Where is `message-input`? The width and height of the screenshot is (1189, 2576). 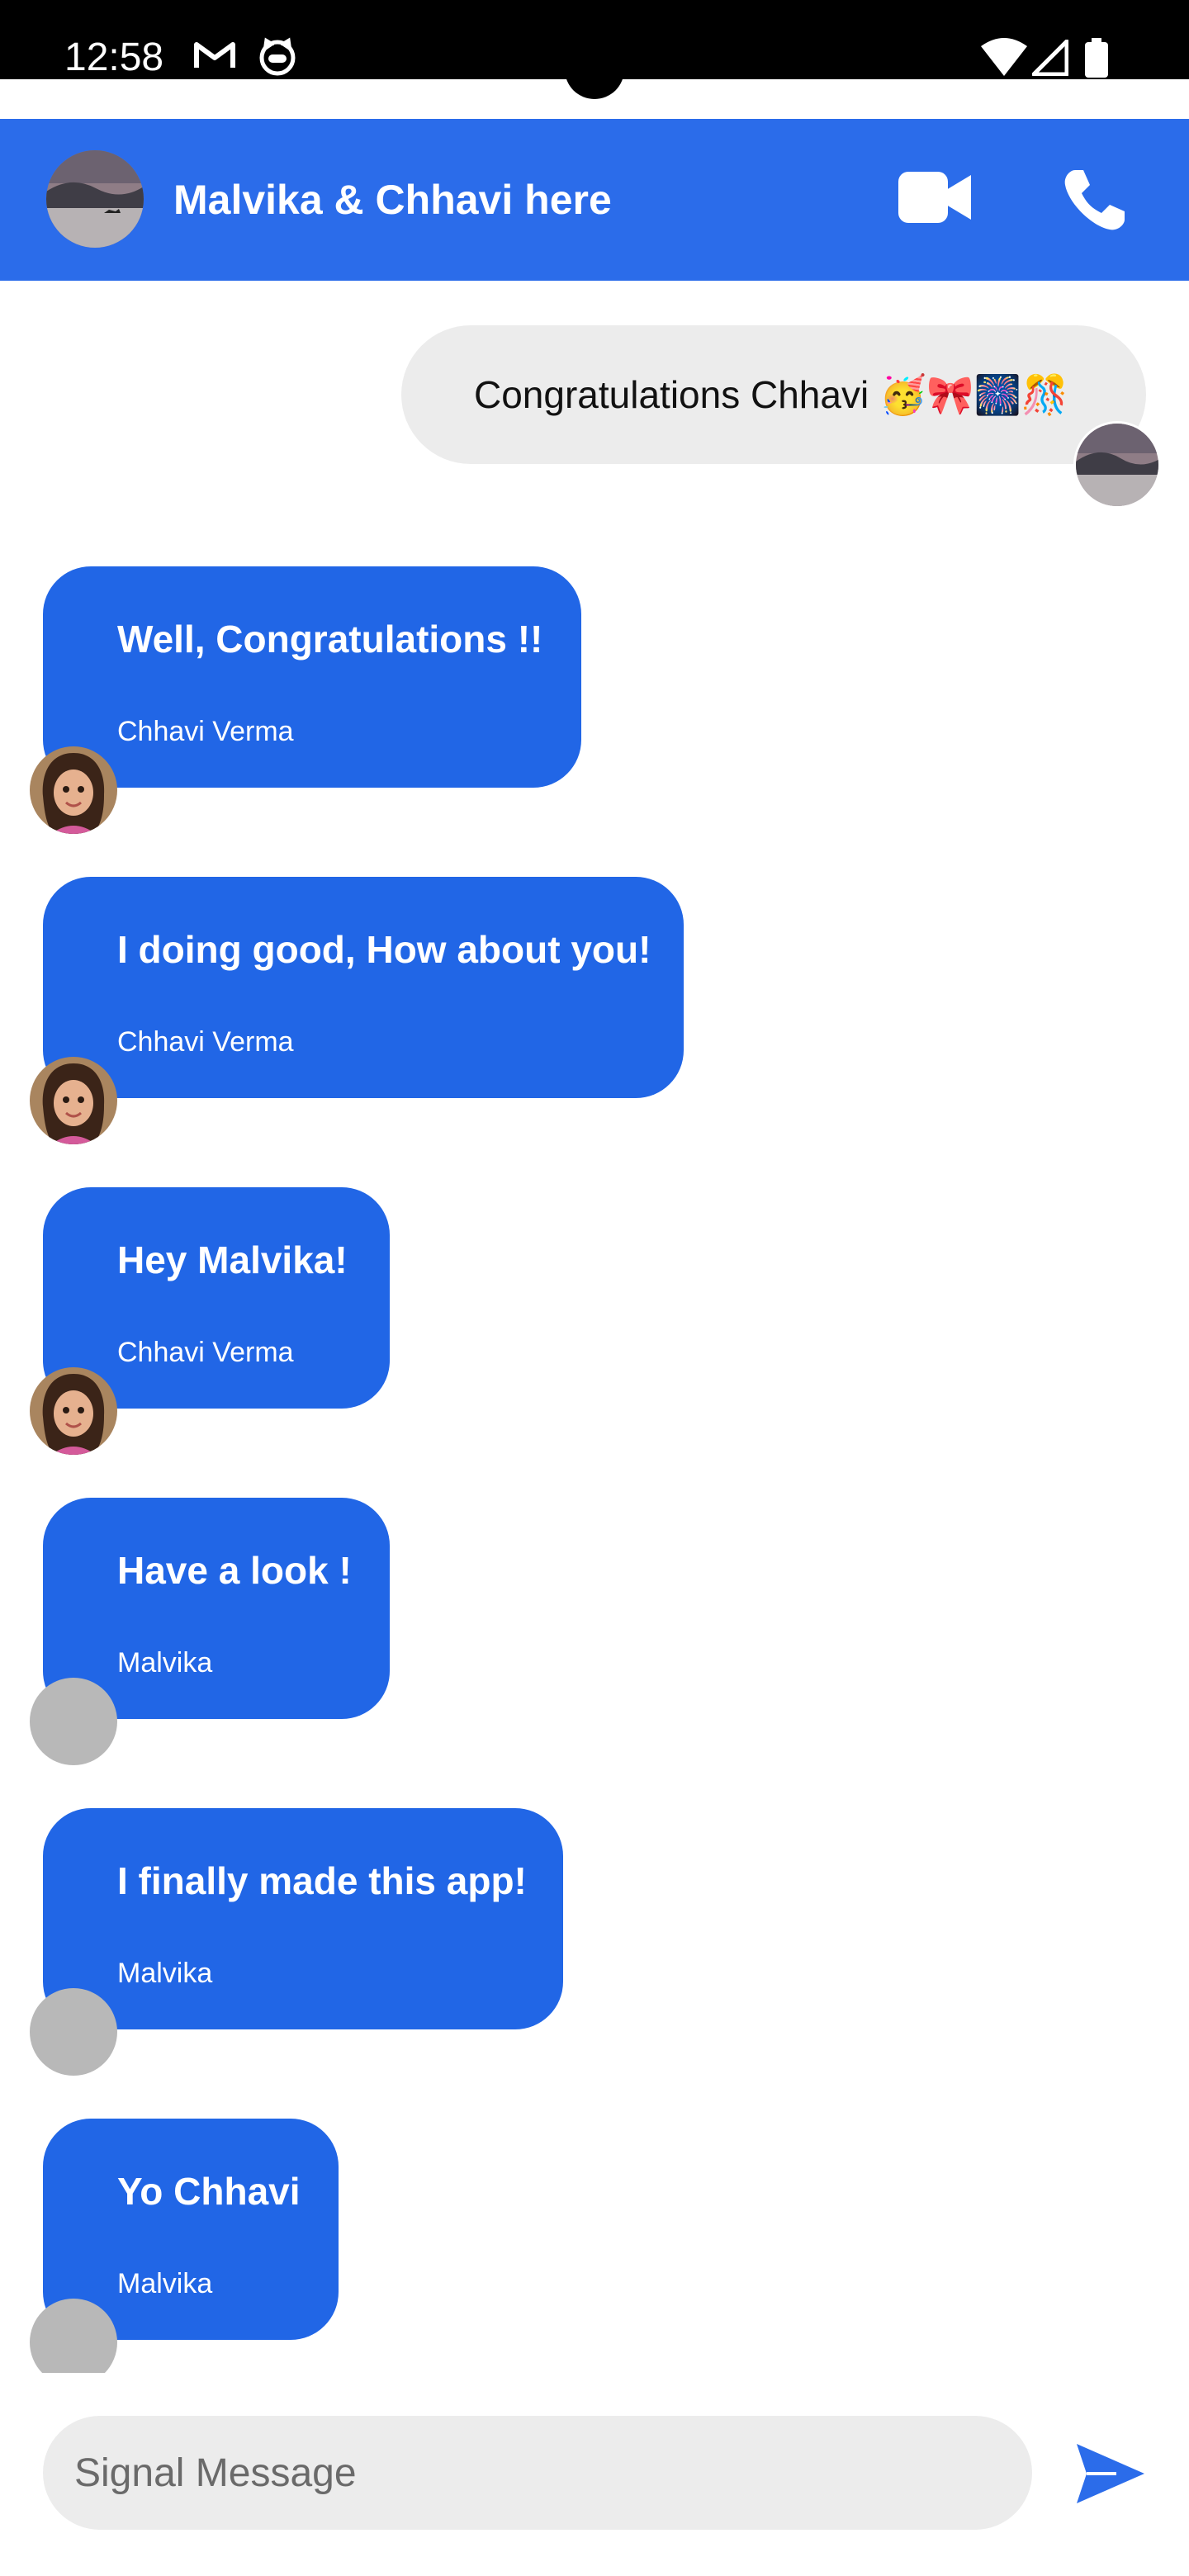
message-input is located at coordinates (537, 2473).